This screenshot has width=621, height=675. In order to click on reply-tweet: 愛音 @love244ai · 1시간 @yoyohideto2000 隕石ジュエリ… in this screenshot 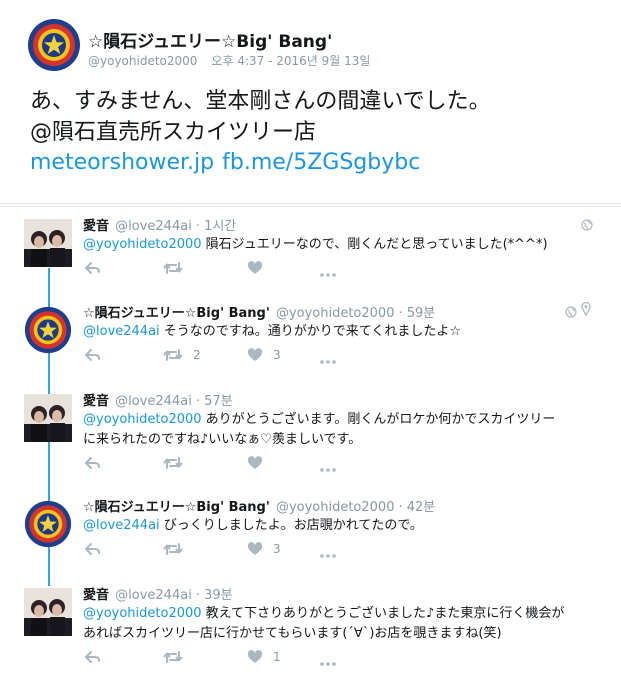, I will do `click(310, 252)`.